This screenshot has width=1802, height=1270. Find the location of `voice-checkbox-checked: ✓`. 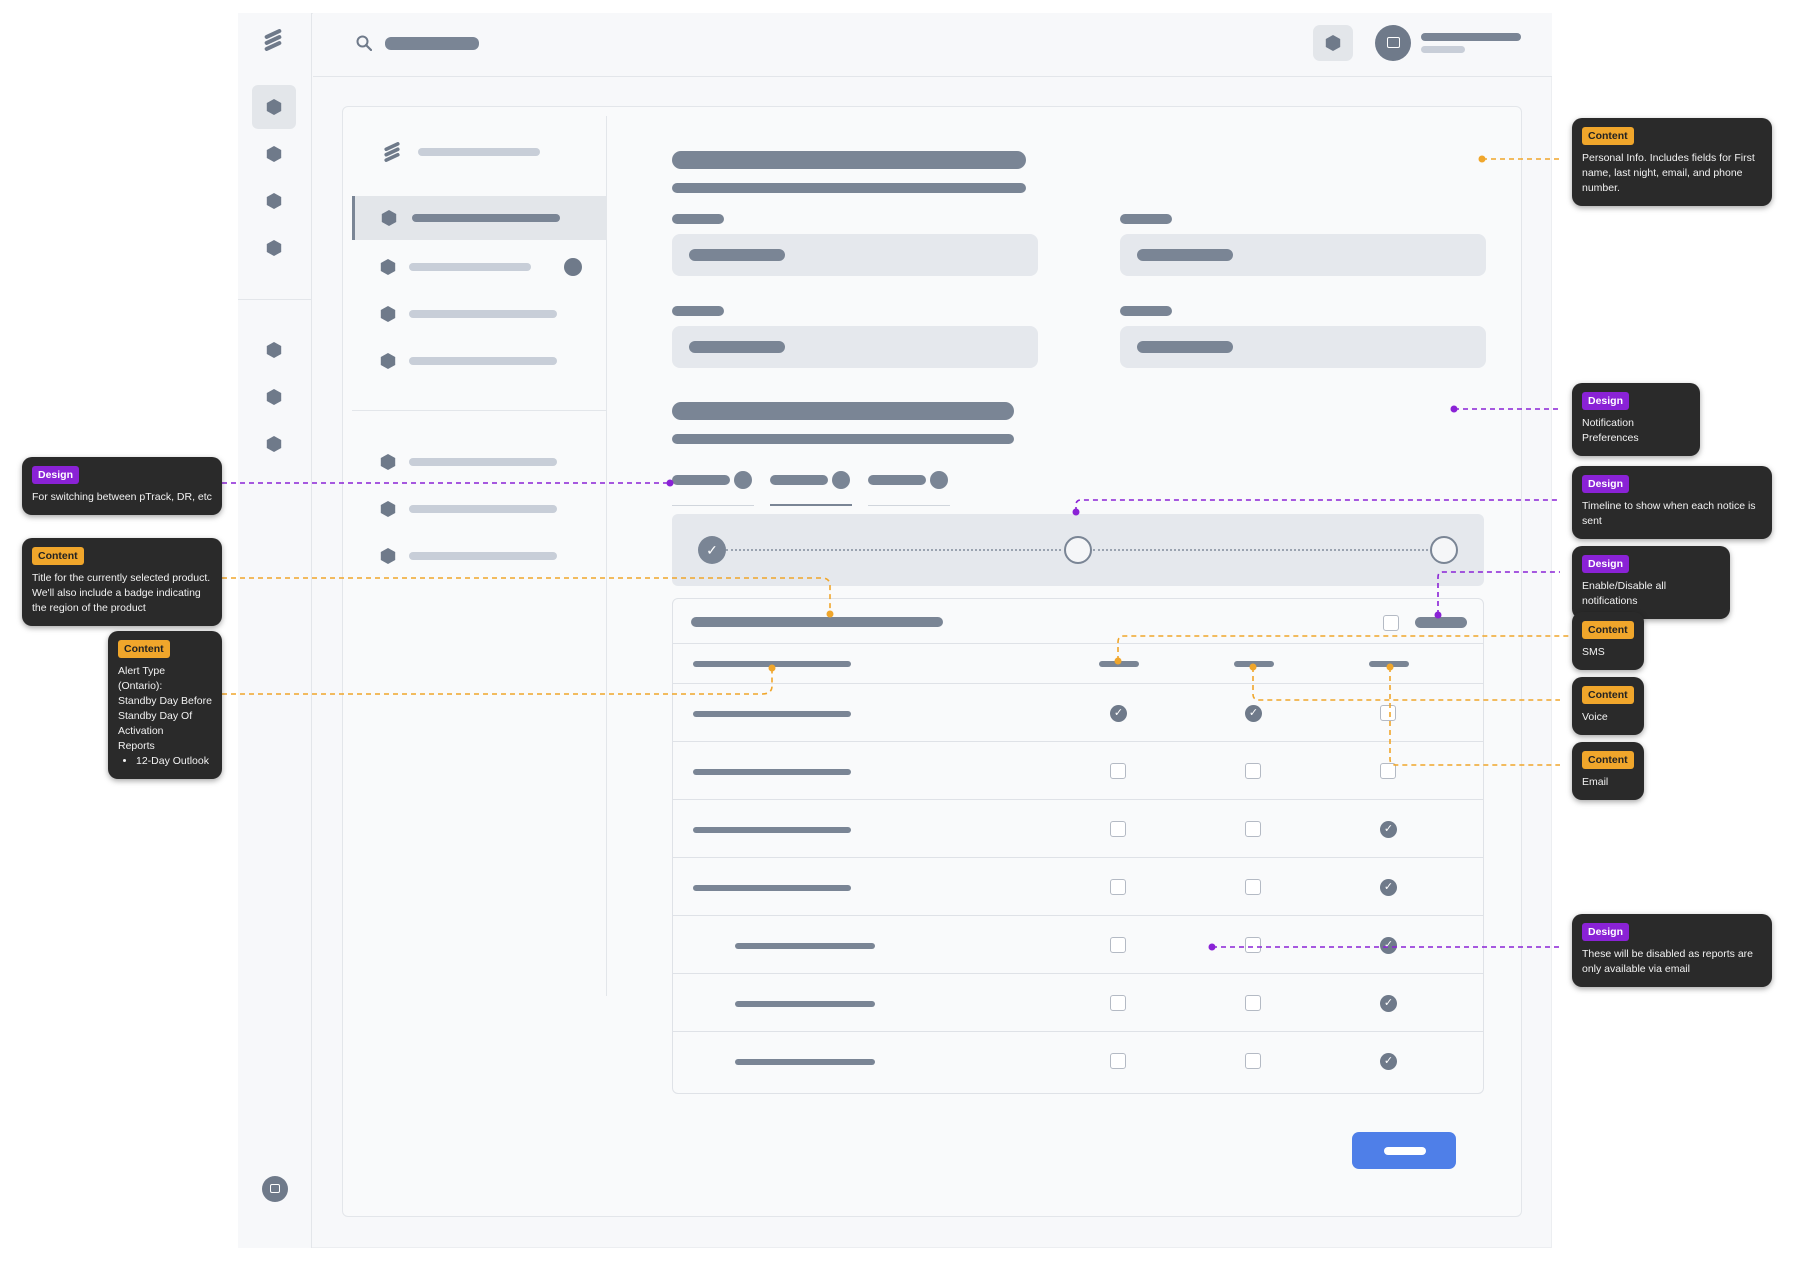

voice-checkbox-checked: ✓ is located at coordinates (1253, 713).